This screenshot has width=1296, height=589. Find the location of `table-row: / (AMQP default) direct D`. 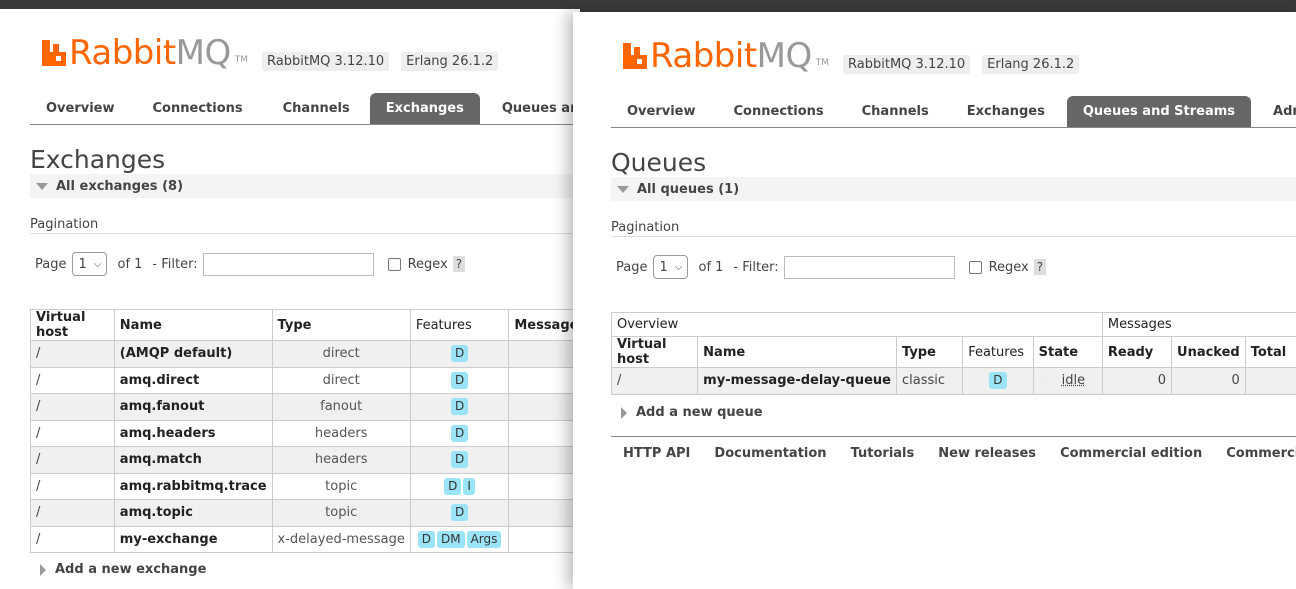

table-row: / (AMQP default) direct D is located at coordinates (305, 354).